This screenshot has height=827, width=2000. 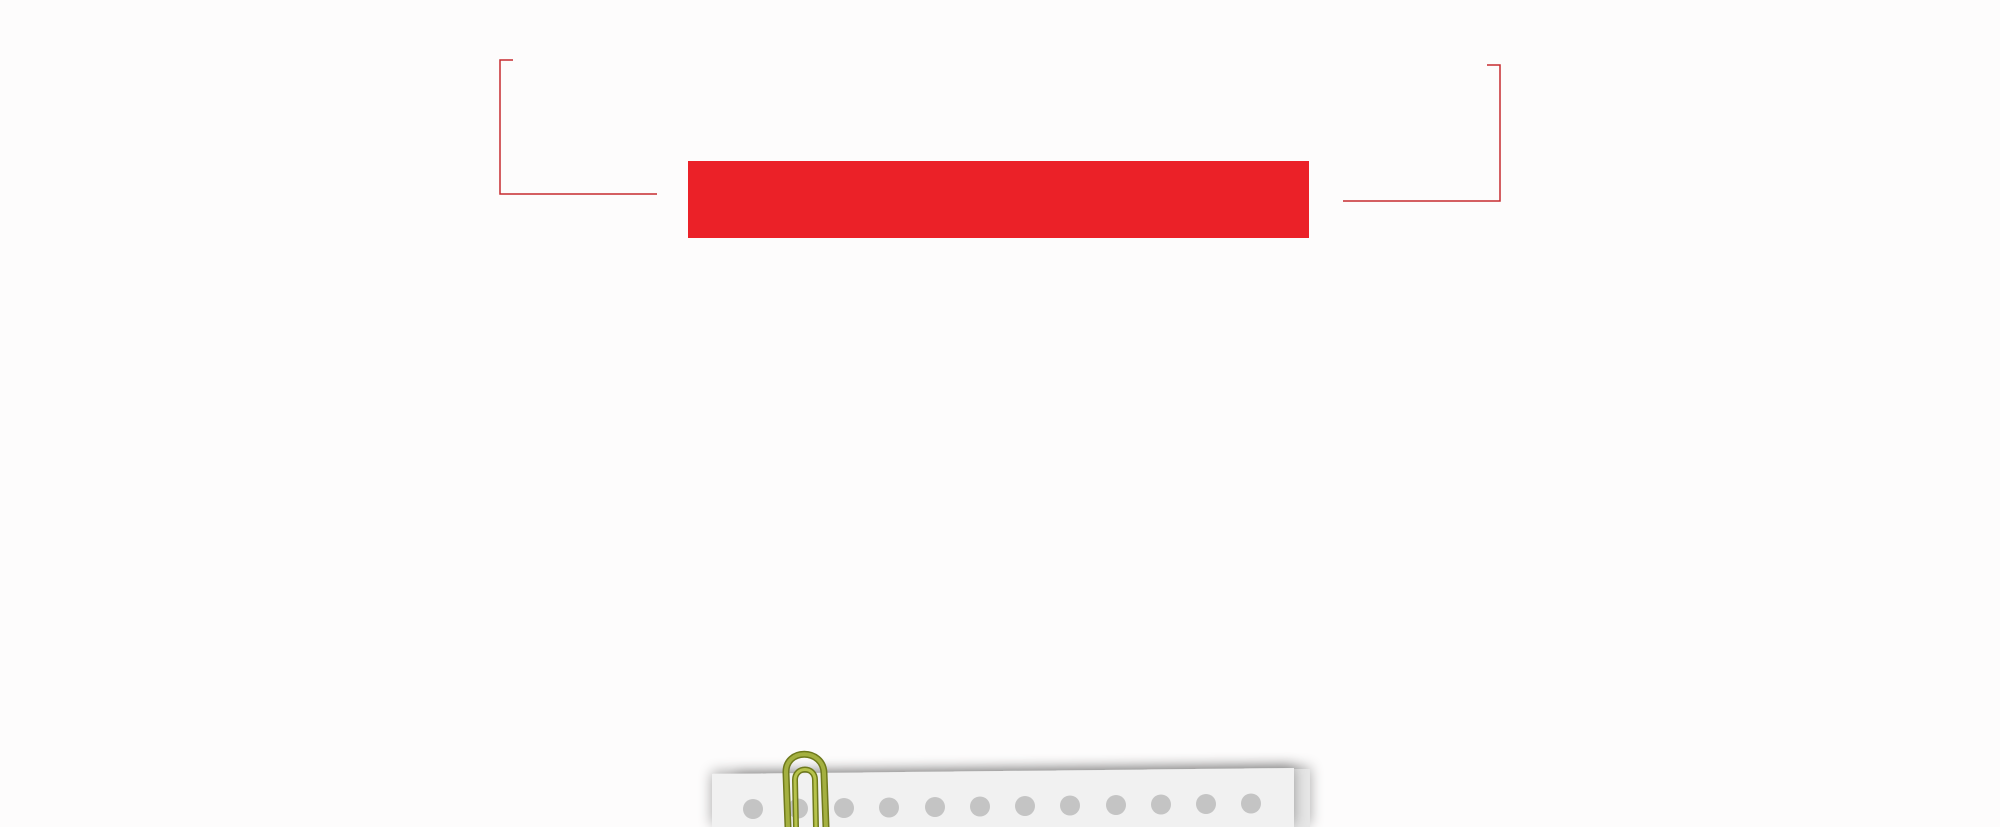 What do you see at coordinates (1011, 788) in the screenshot?
I see `notebook-paper-icon` at bounding box center [1011, 788].